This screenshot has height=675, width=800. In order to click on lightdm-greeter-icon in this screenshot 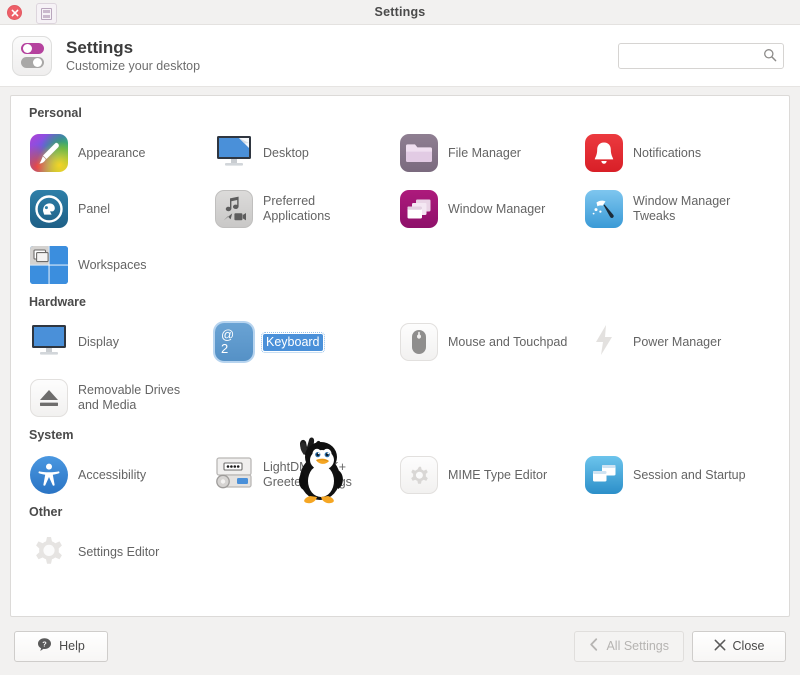, I will do `click(234, 475)`.